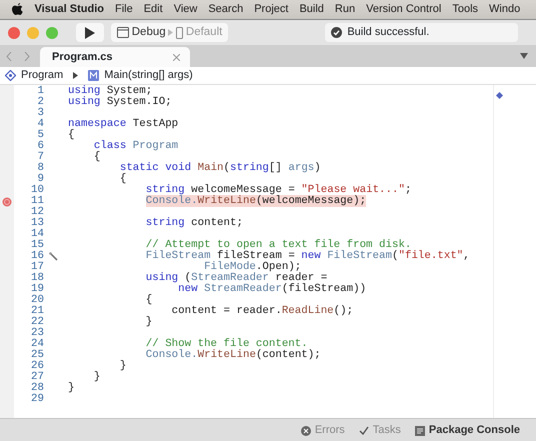 The width and height of the screenshot is (536, 441). I want to click on line-number: 20, so click(37, 300).